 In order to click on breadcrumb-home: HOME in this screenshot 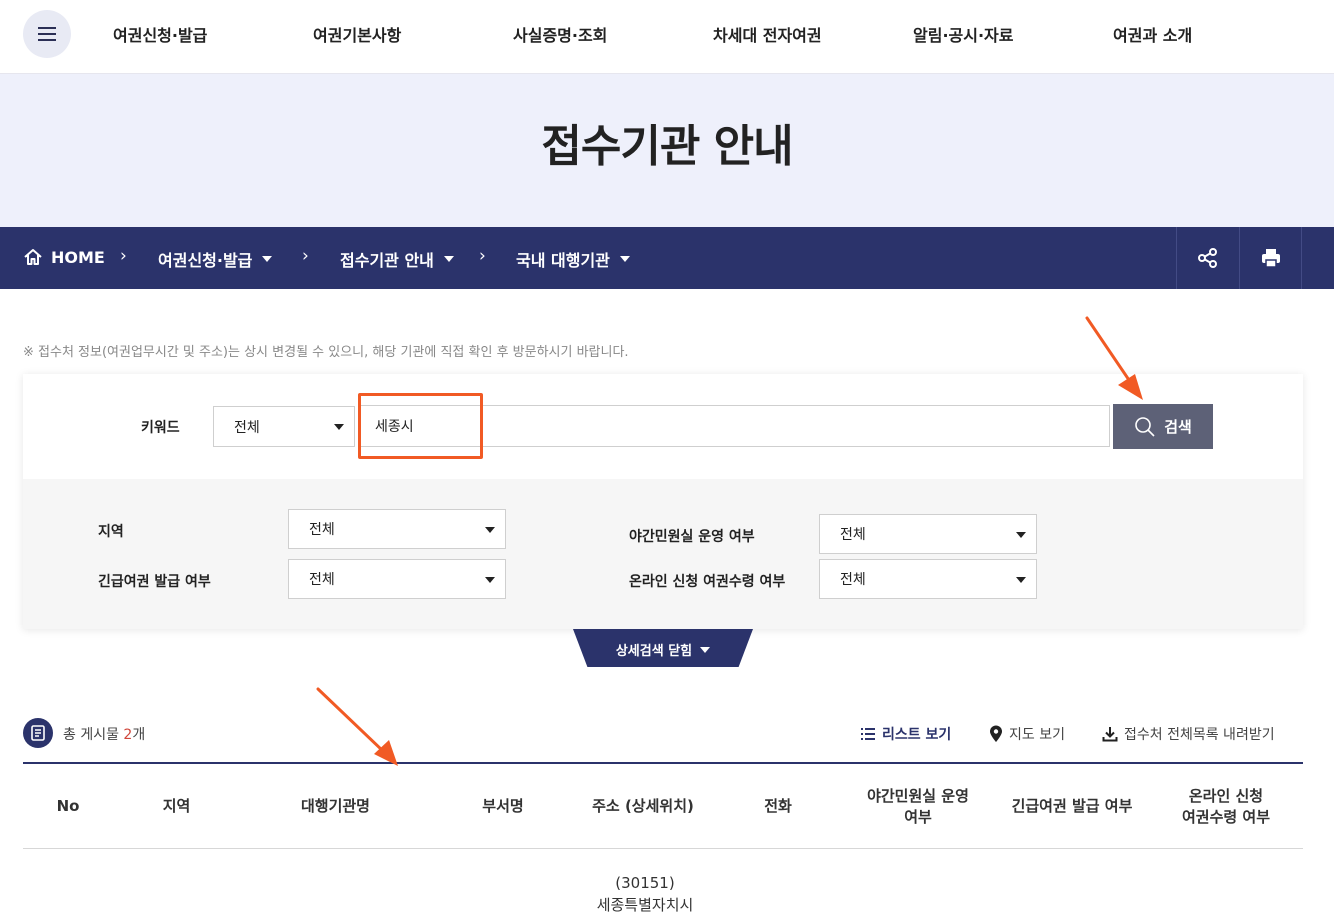, I will do `click(64, 257)`.